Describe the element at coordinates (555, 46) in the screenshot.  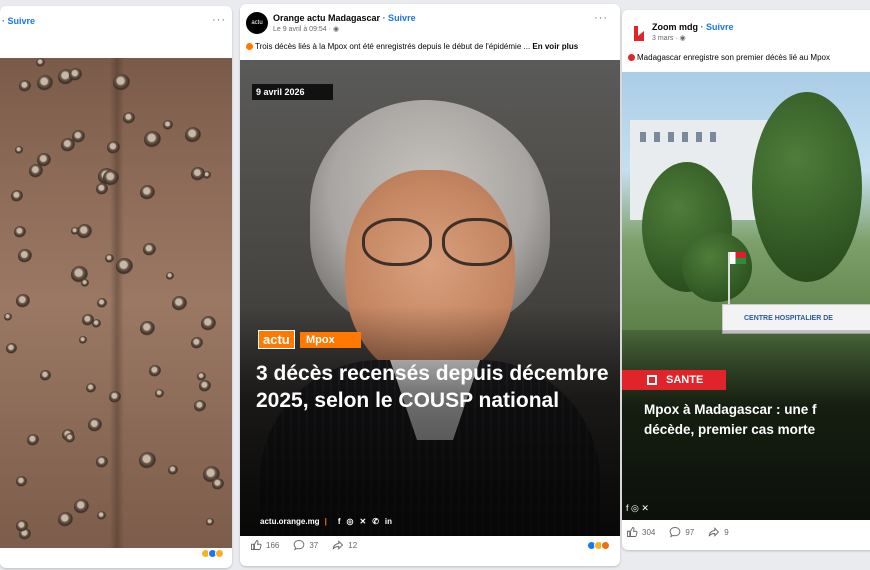
I see `see-more-link: En voir plus` at that location.